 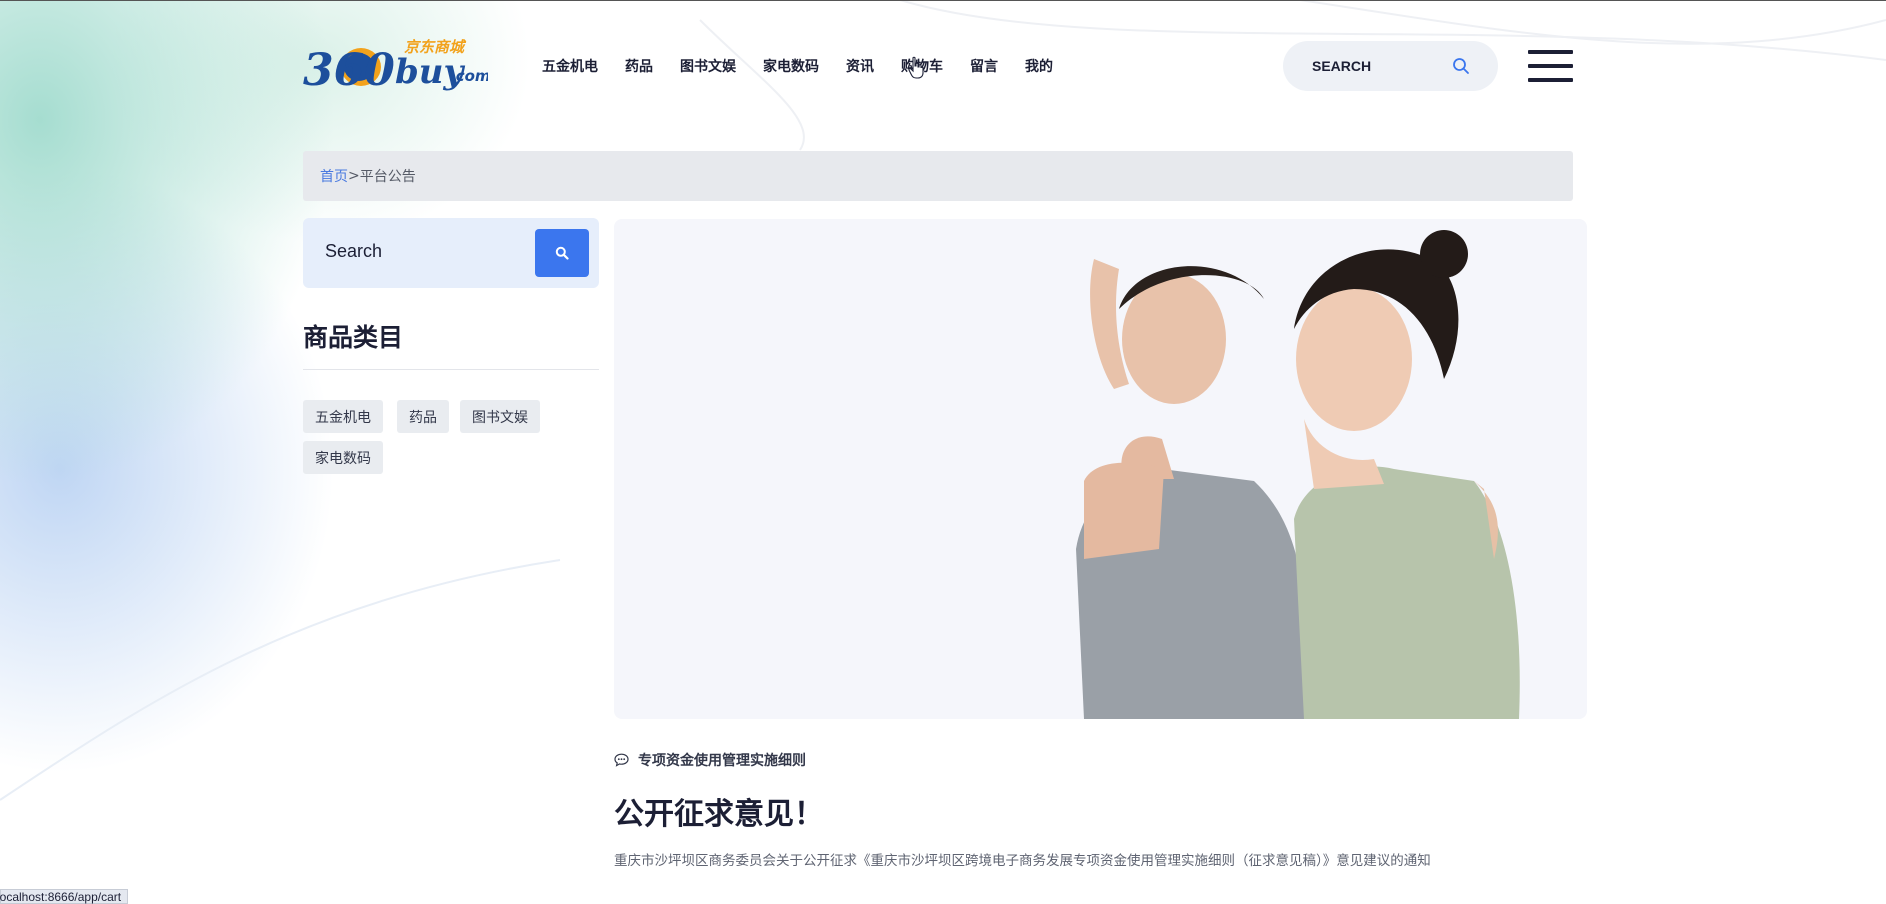 What do you see at coordinates (1298, 474) in the screenshot?
I see `hero-photo-two-women` at bounding box center [1298, 474].